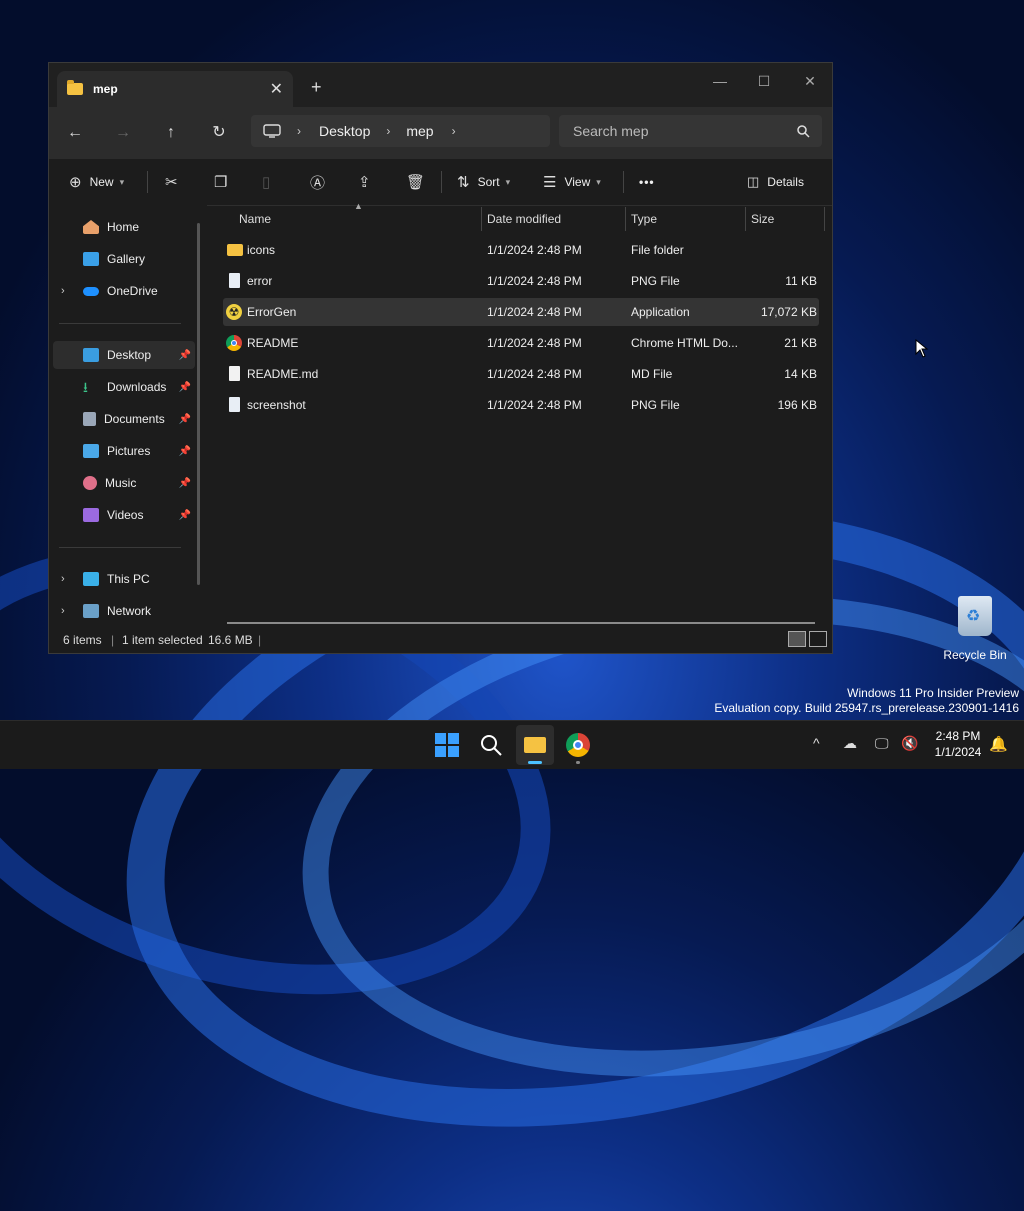 This screenshot has width=1024, height=1211. Describe the element at coordinates (124, 483) in the screenshot. I see `nav-item-music: Music 📌` at that location.